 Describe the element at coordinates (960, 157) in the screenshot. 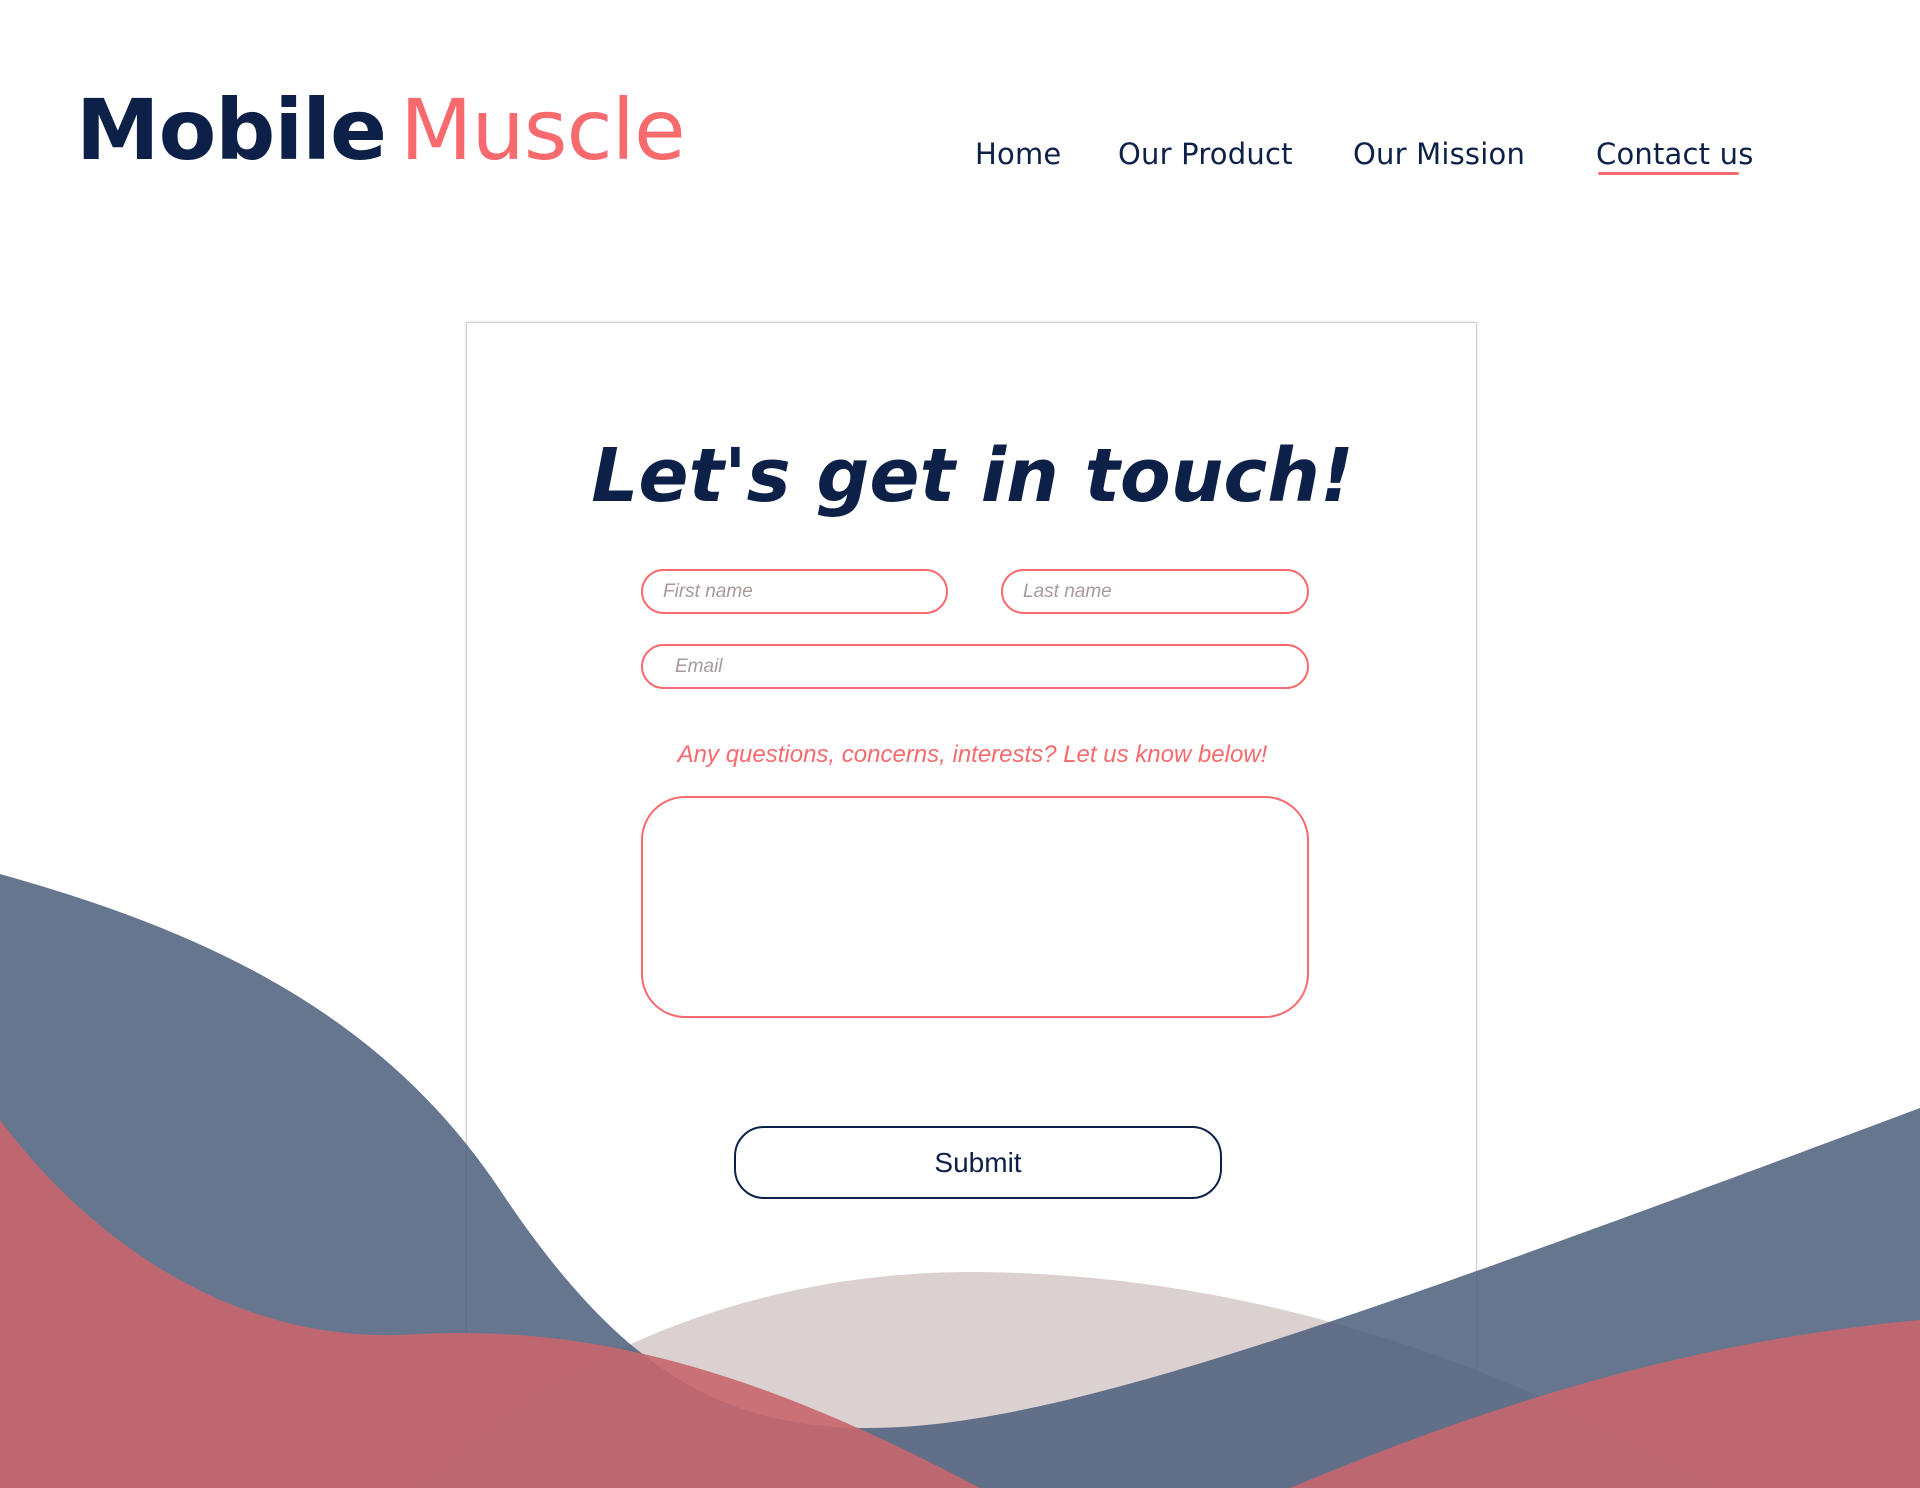

I see `main-nav: Home Our Product Our Mission Contact us` at that location.